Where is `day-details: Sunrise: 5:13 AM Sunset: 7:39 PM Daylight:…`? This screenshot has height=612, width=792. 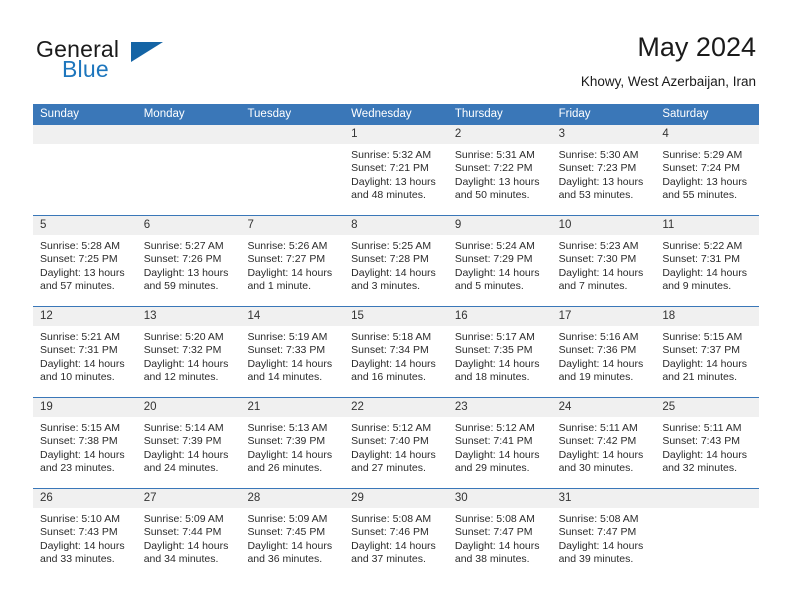 day-details: Sunrise: 5:13 AM Sunset: 7:39 PM Daylight:… is located at coordinates (292, 446).